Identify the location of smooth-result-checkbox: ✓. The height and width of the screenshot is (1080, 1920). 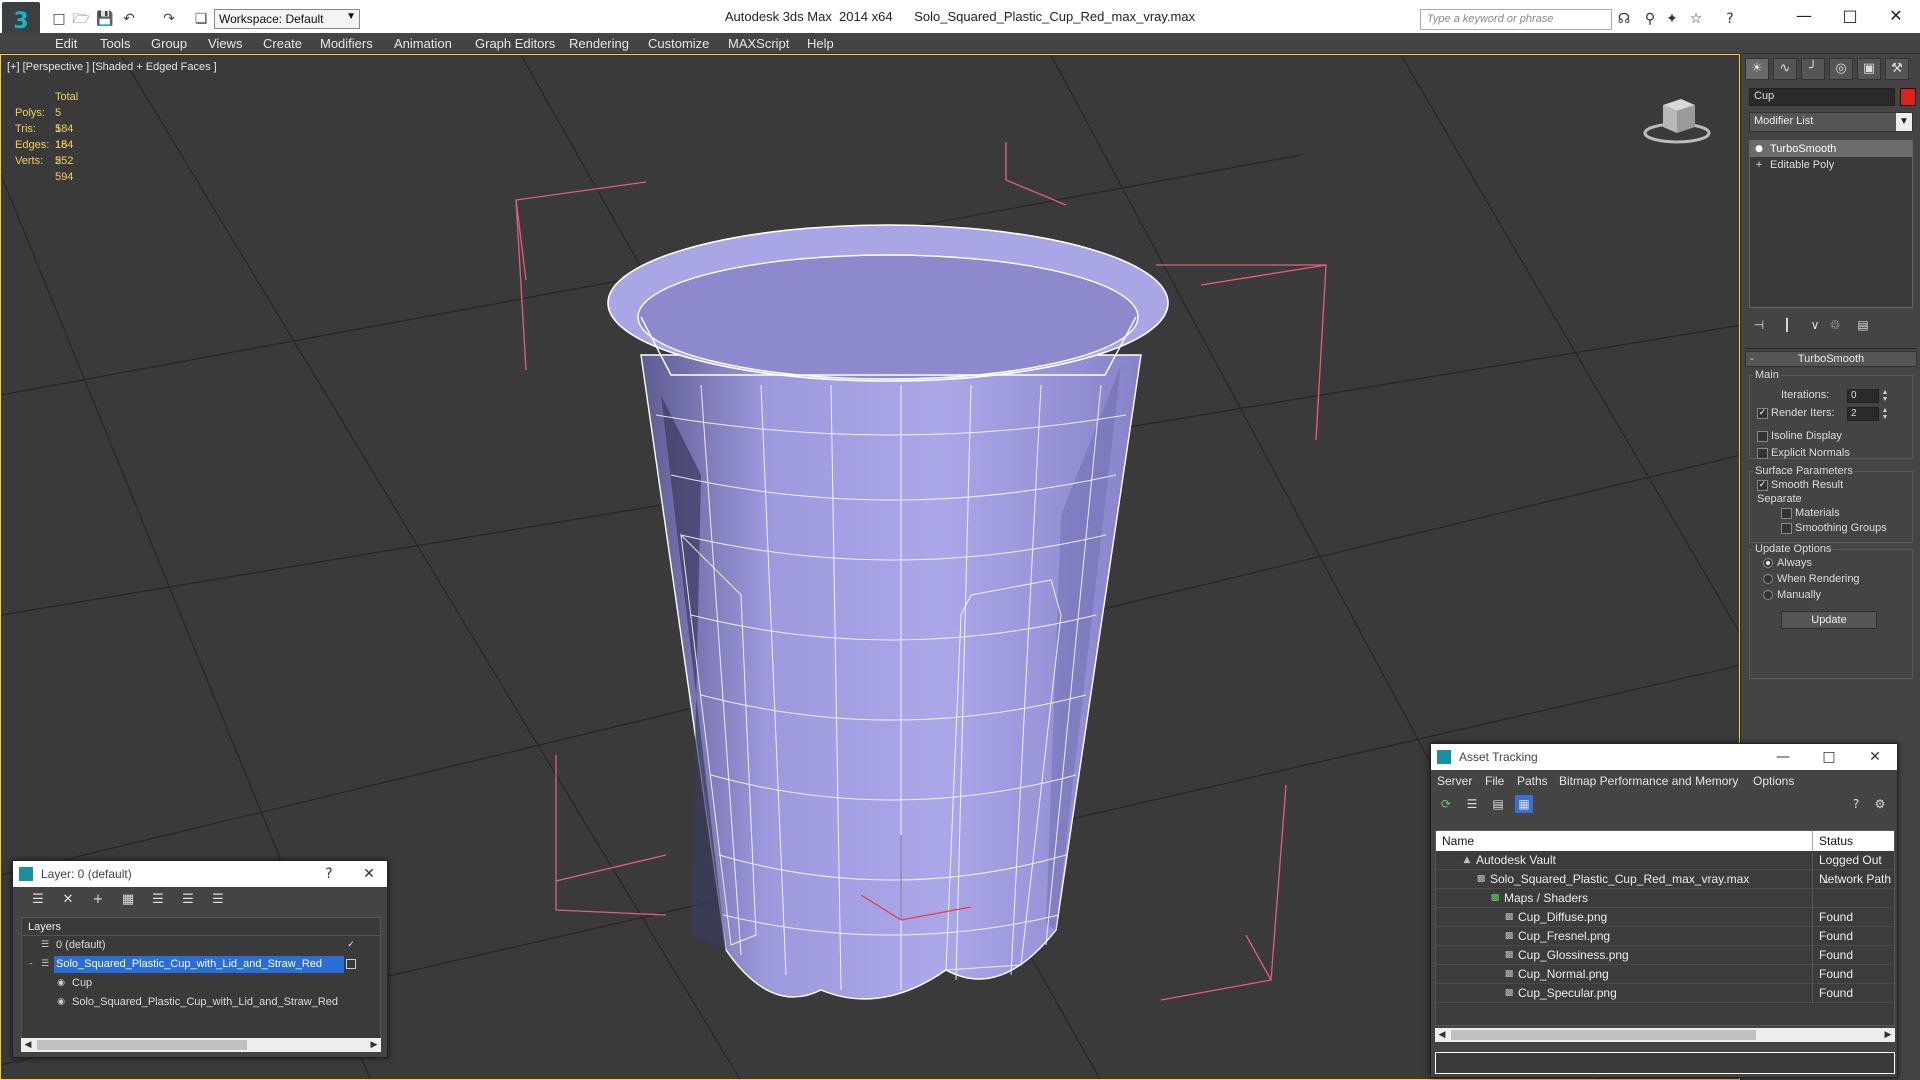
(1762, 485).